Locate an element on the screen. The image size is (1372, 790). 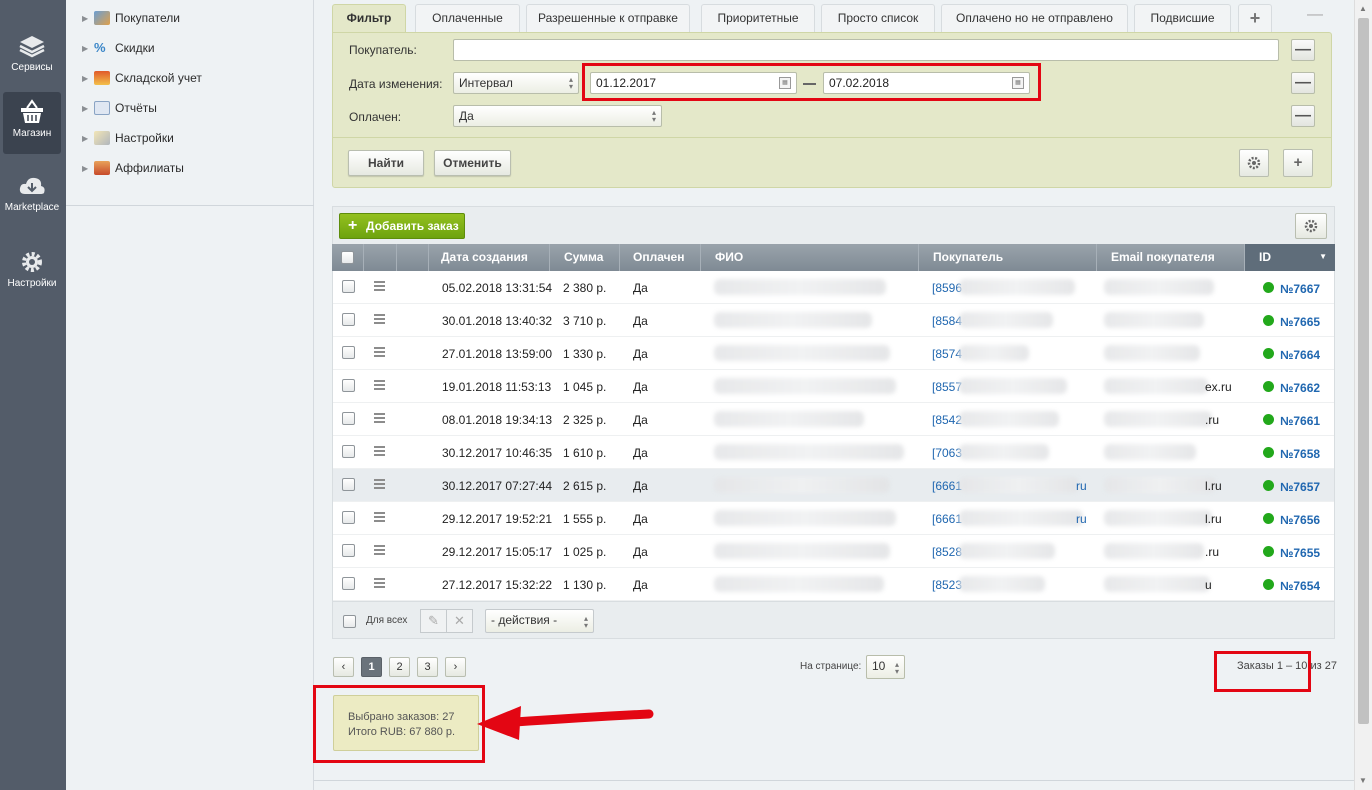
grid-settings-button is located at coordinates (1311, 226).